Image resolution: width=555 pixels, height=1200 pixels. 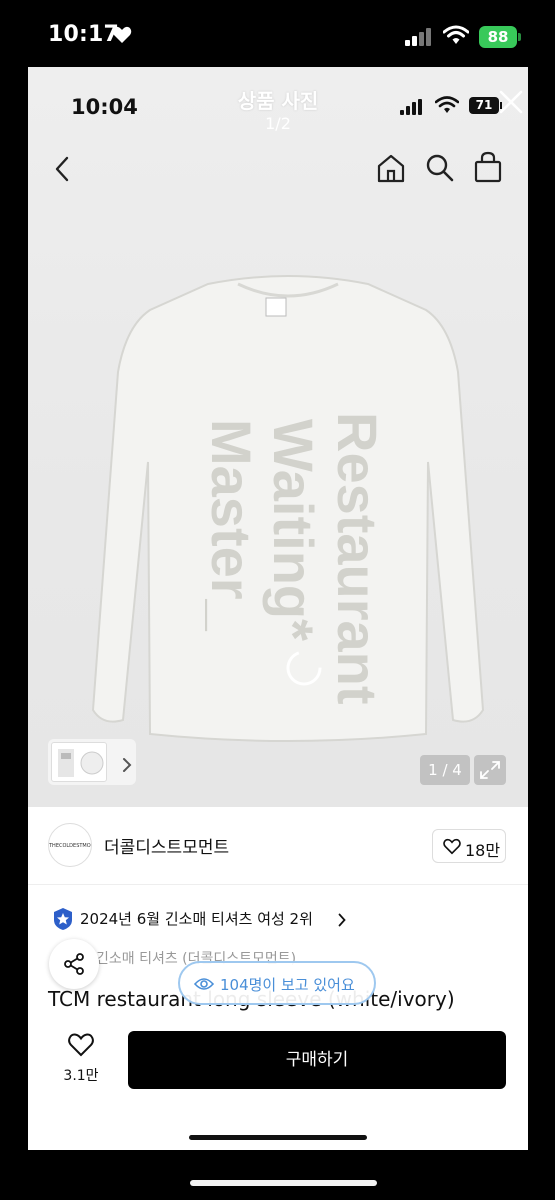 What do you see at coordinates (196, 918) in the screenshot?
I see `ranking-text: 2024년 6월 긴소매 티셔츠 여성 2위` at bounding box center [196, 918].